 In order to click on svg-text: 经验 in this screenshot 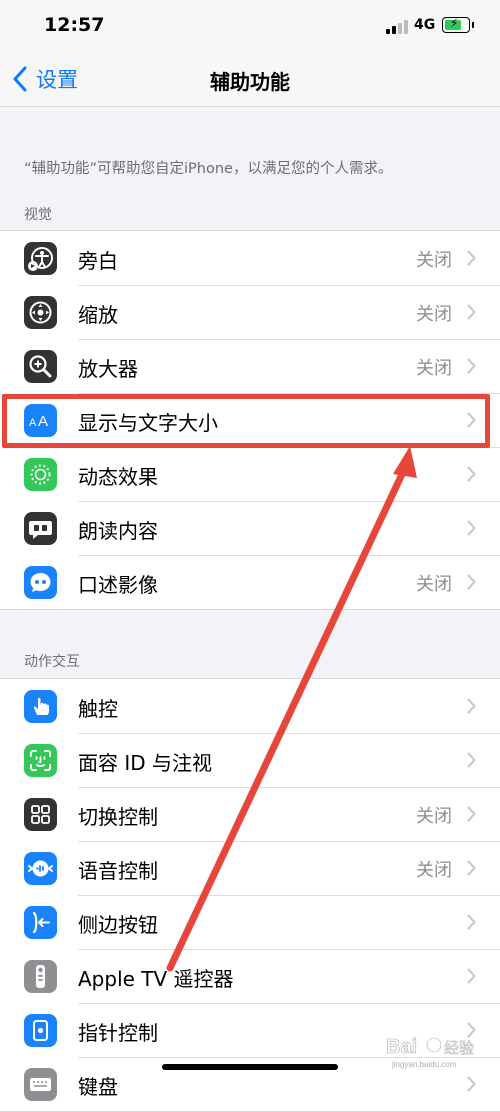, I will do `click(459, 1048)`.